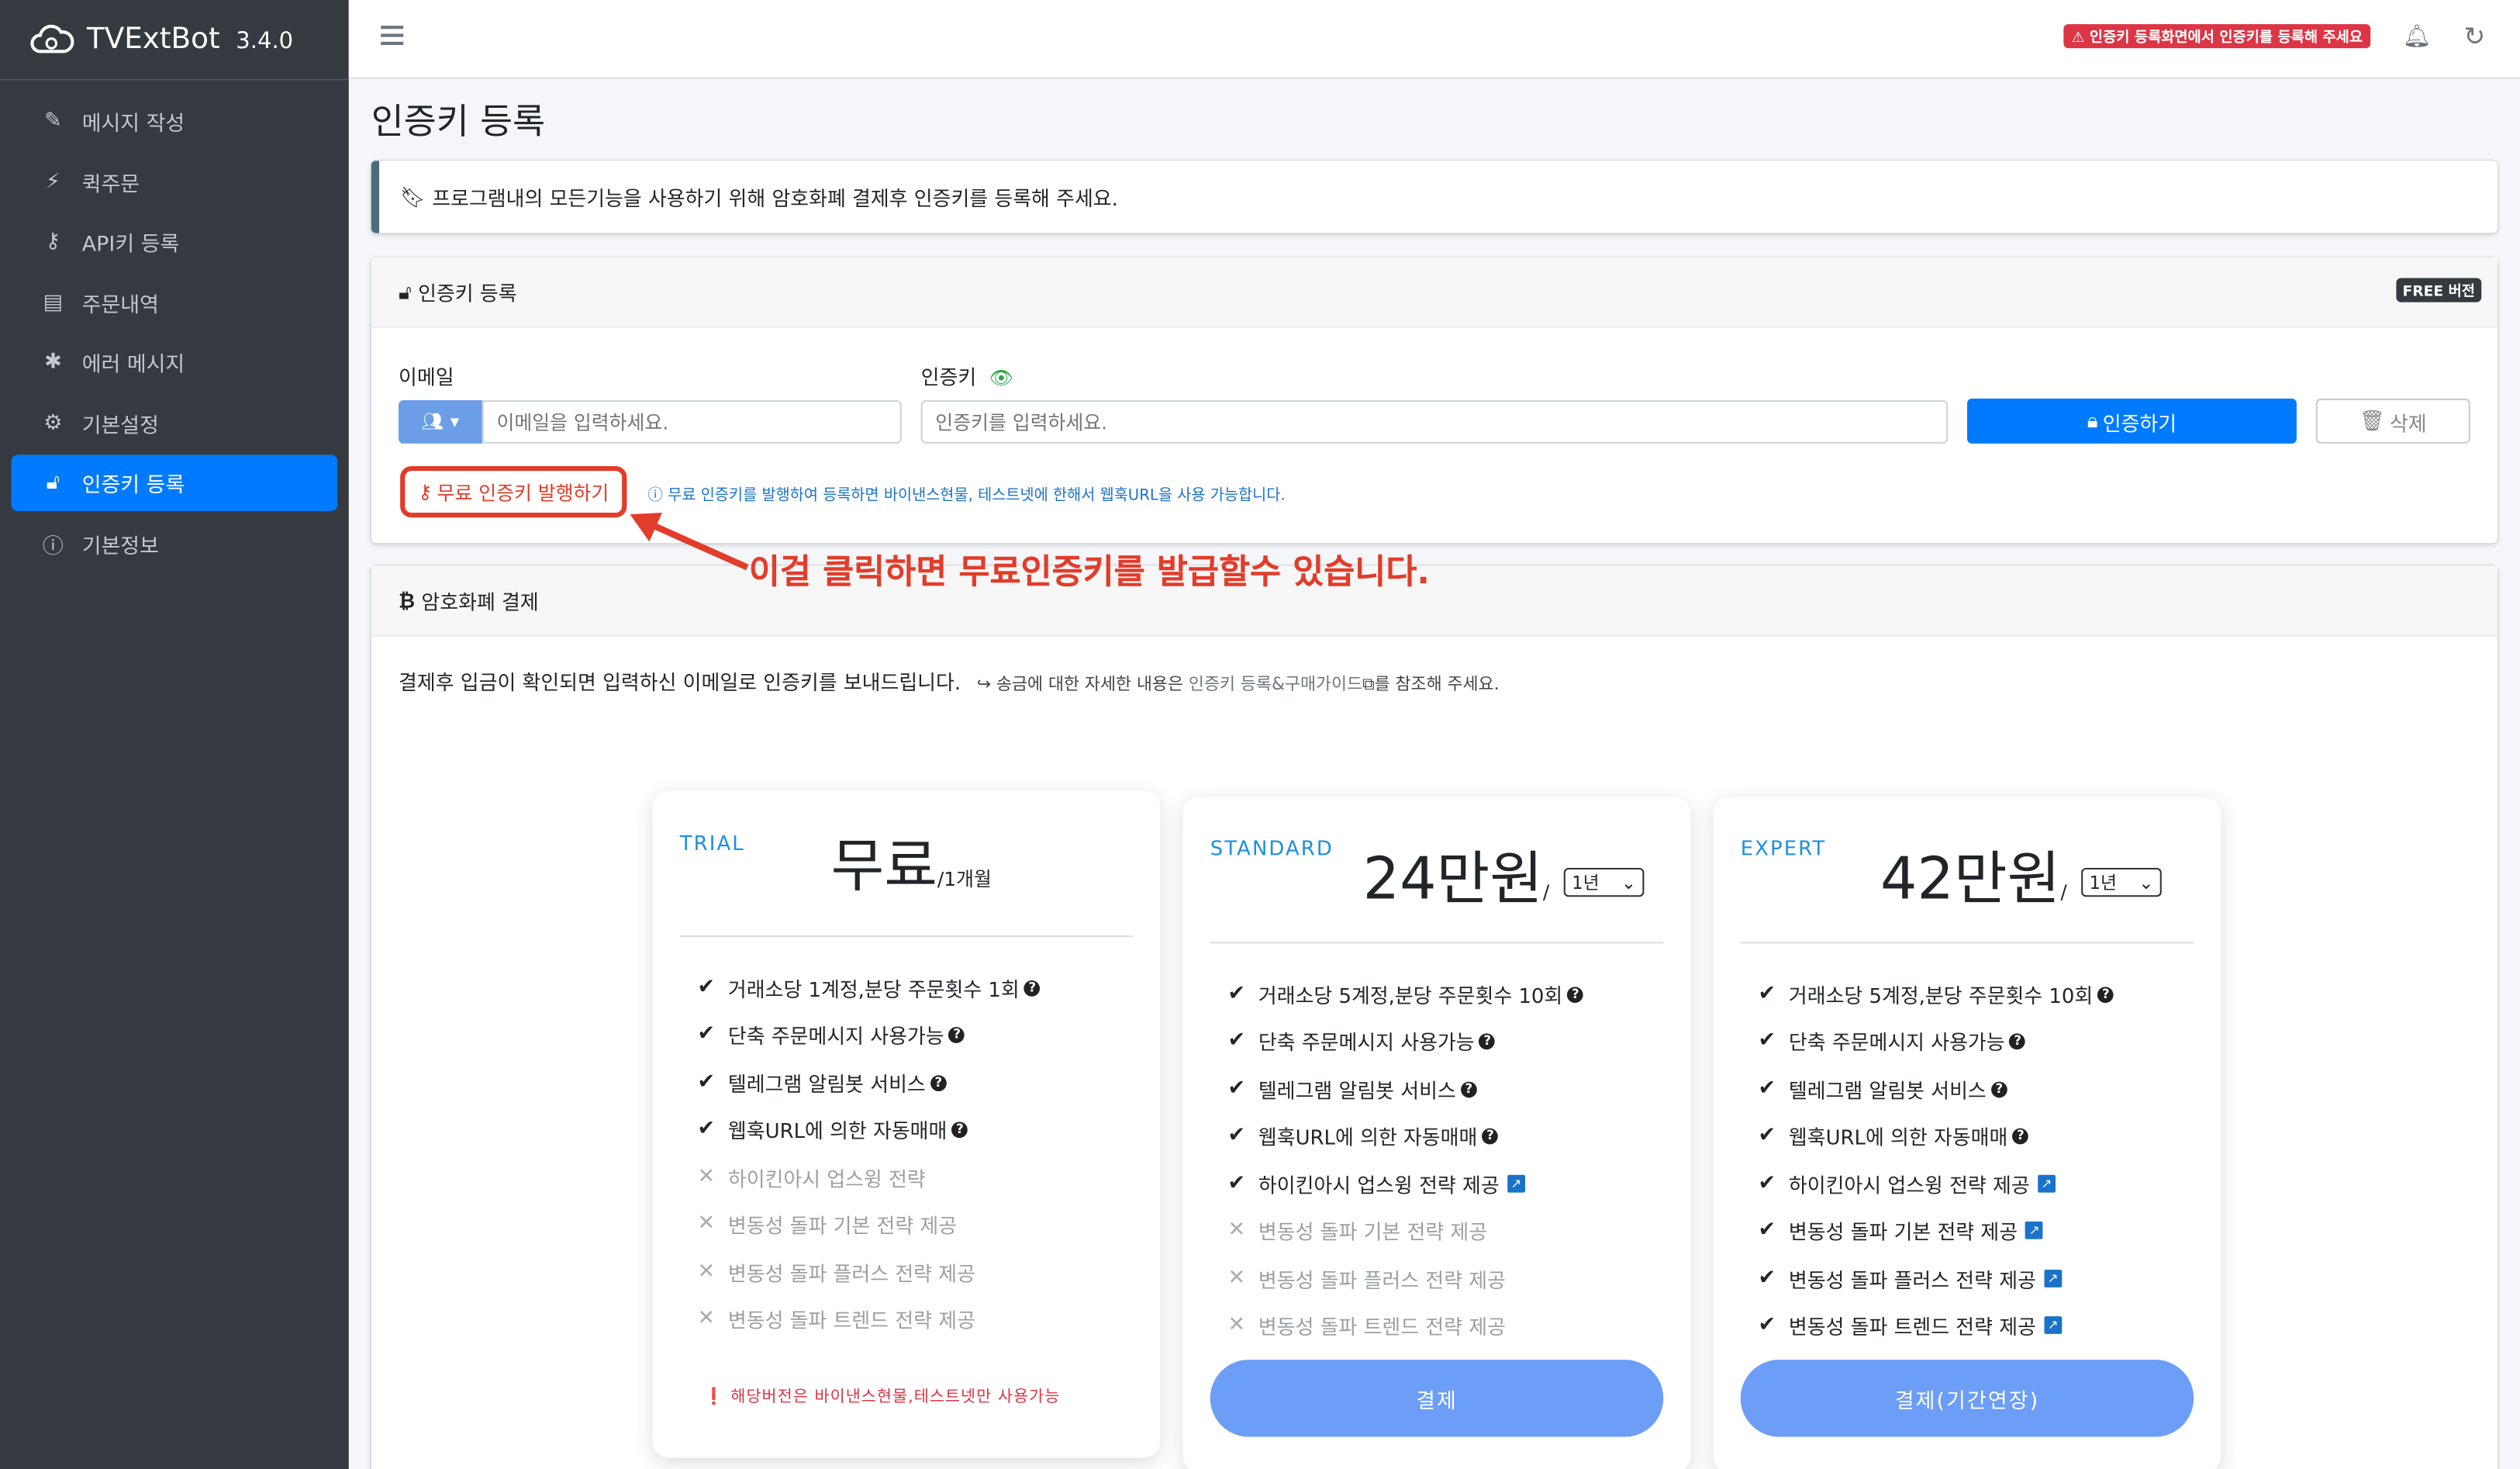 This screenshot has width=2520, height=1469. Describe the element at coordinates (2392, 421) in the screenshot. I see `delete-button: 🗑︎ 삭제` at that location.